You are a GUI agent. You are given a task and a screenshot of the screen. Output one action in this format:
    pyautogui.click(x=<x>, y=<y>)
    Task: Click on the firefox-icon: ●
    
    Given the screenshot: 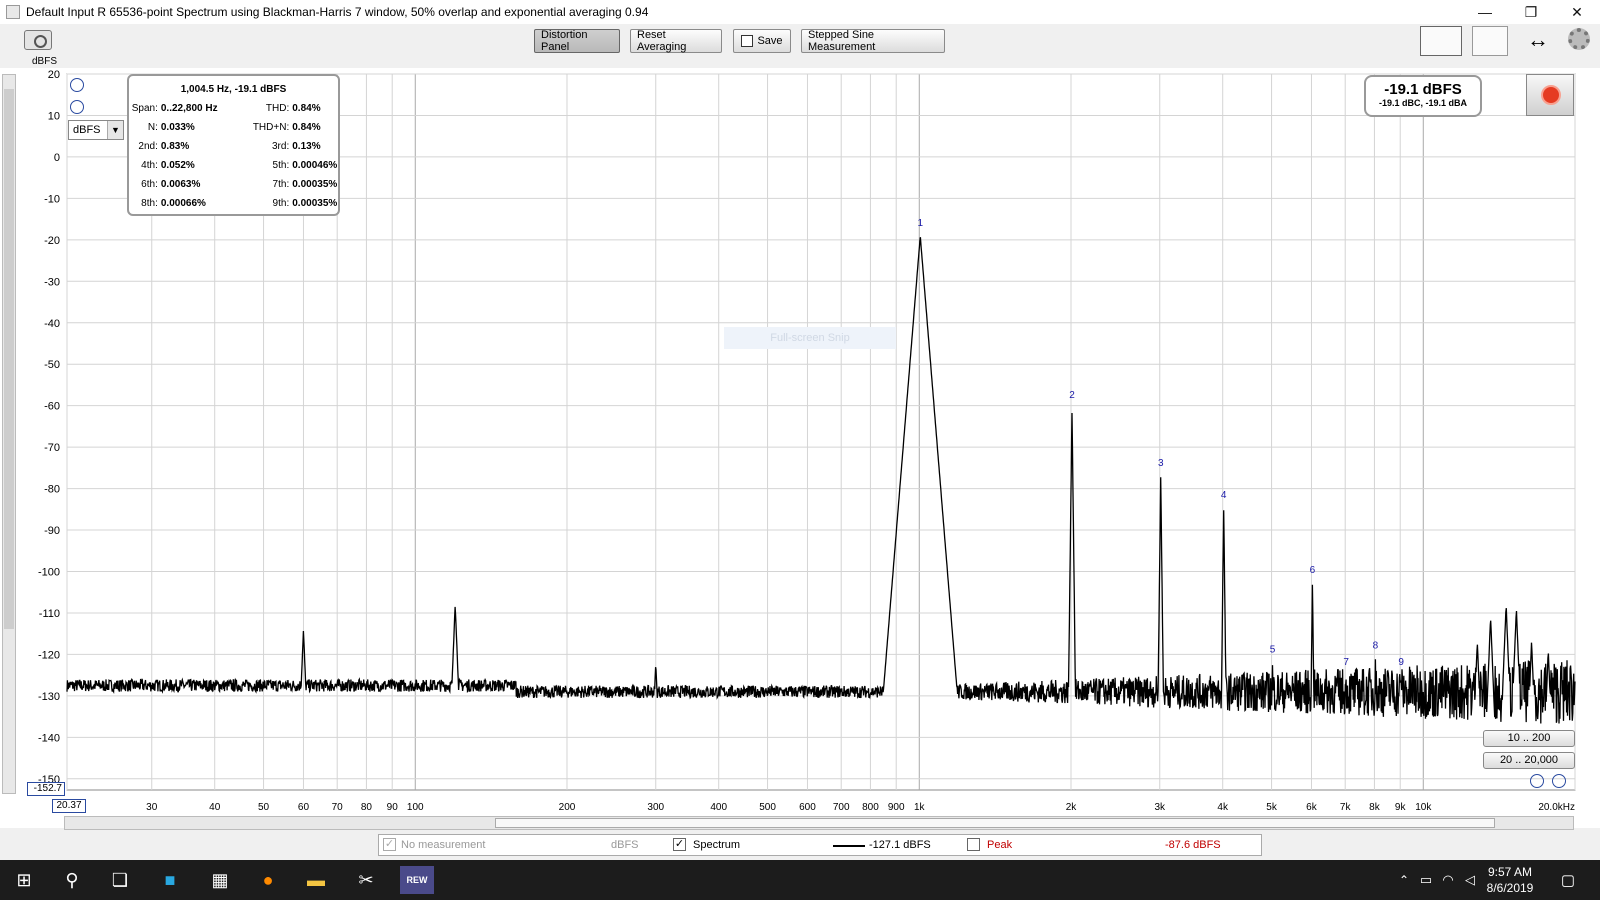 What is the action you would take?
    pyautogui.click(x=268, y=880)
    